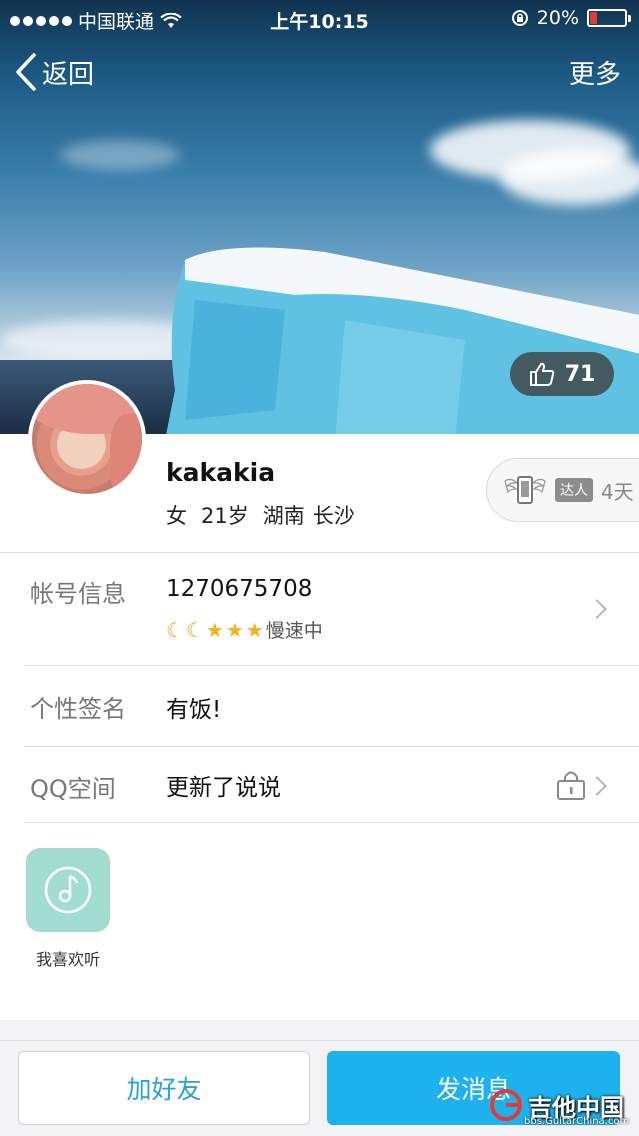  Describe the element at coordinates (239, 589) in the screenshot. I see `qq-number: 1270675708` at that location.